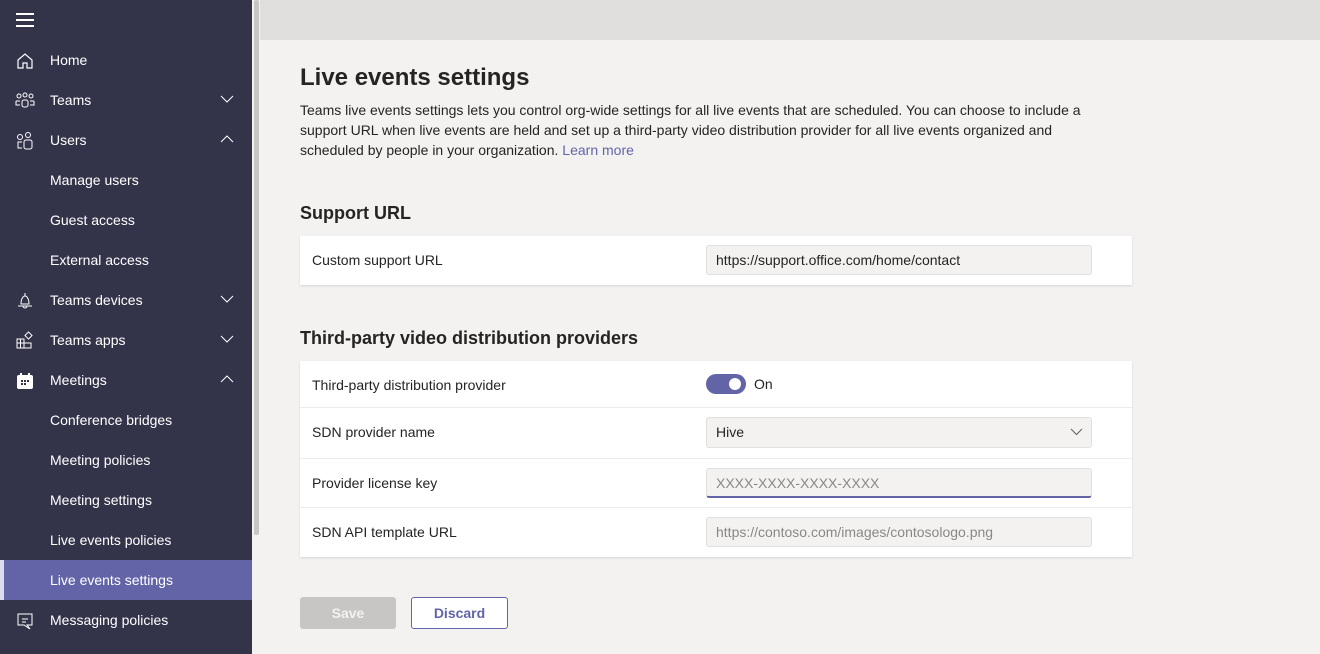 The width and height of the screenshot is (1320, 654). Describe the element at coordinates (78, 380) in the screenshot. I see `sidebar-item-label: Meetings` at that location.